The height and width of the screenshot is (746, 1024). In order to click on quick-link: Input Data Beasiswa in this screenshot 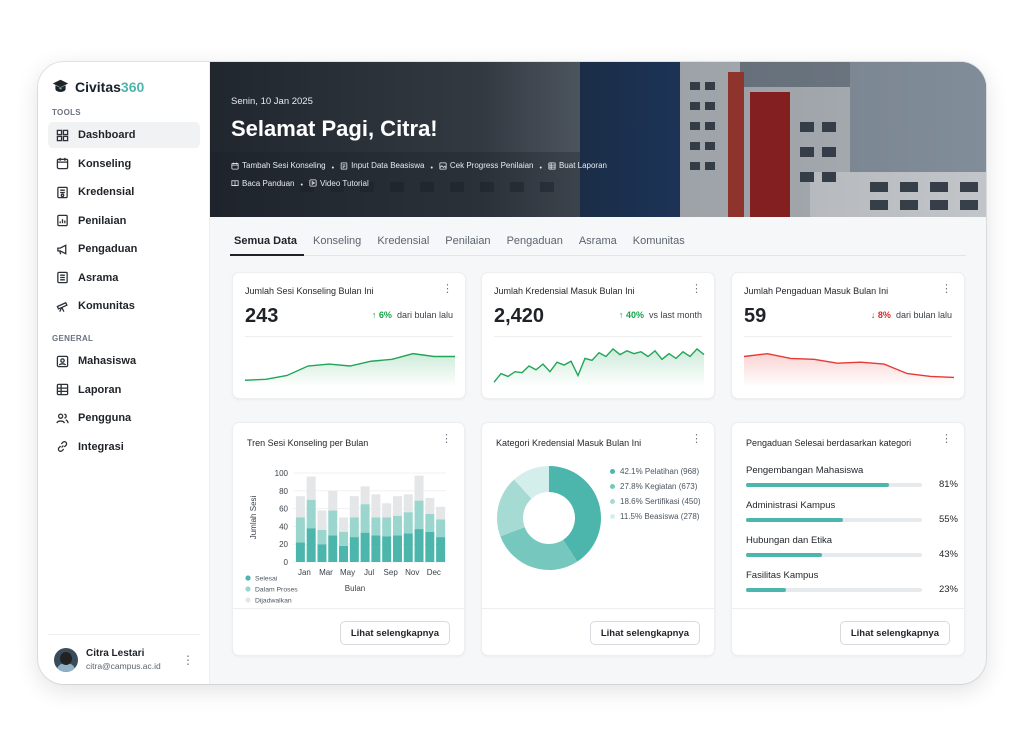, I will do `click(382, 165)`.